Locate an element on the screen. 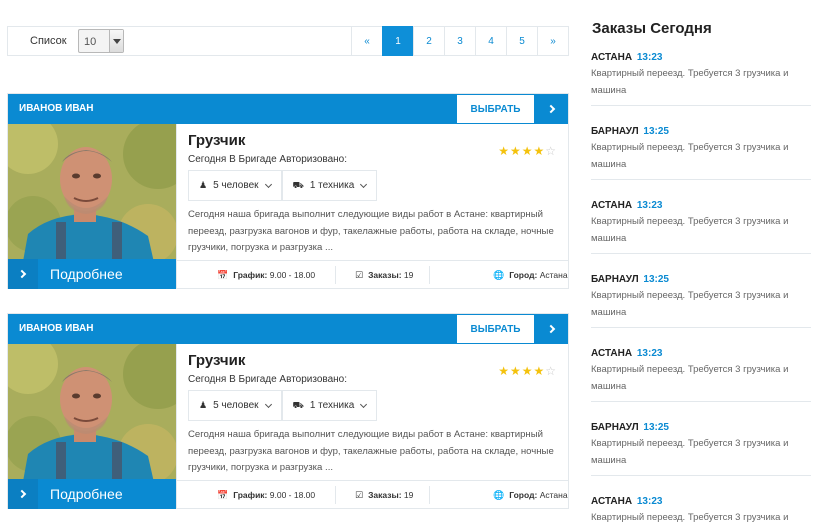 The height and width of the screenshot is (523, 825). pagination-page-2: 2 is located at coordinates (428, 41).